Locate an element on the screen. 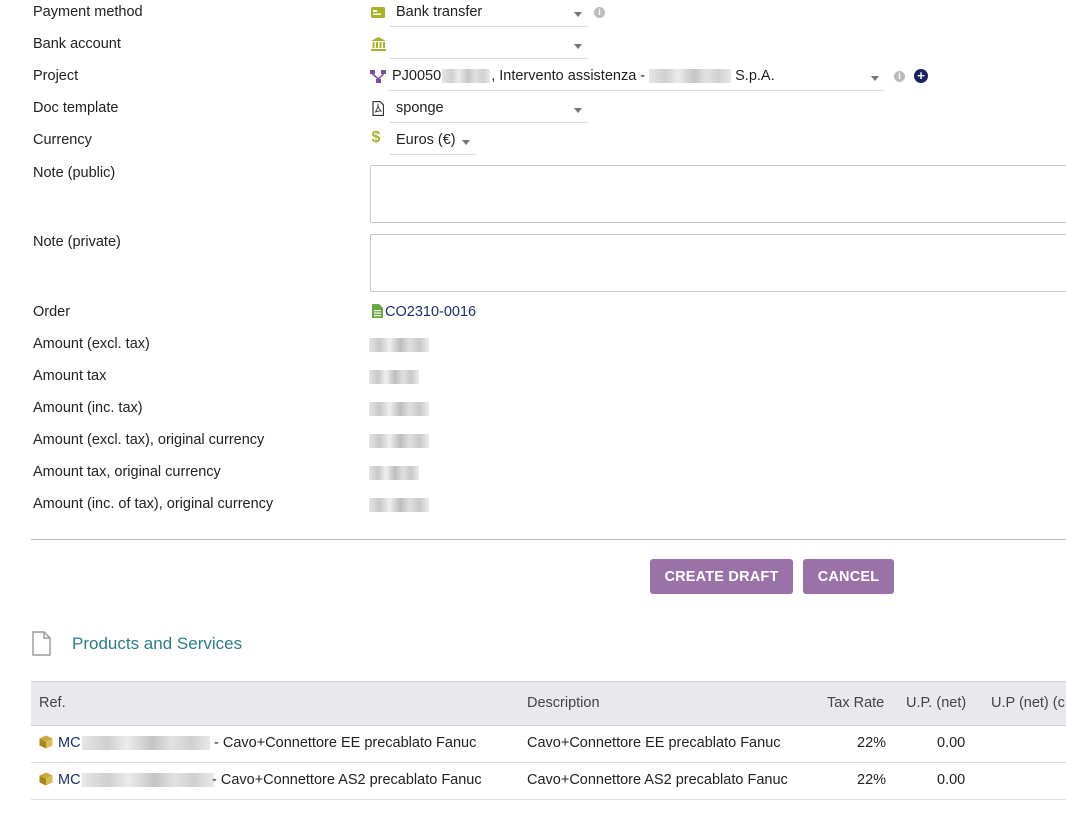 The height and width of the screenshot is (823, 1066). note-public-textarea is located at coordinates (718, 194).